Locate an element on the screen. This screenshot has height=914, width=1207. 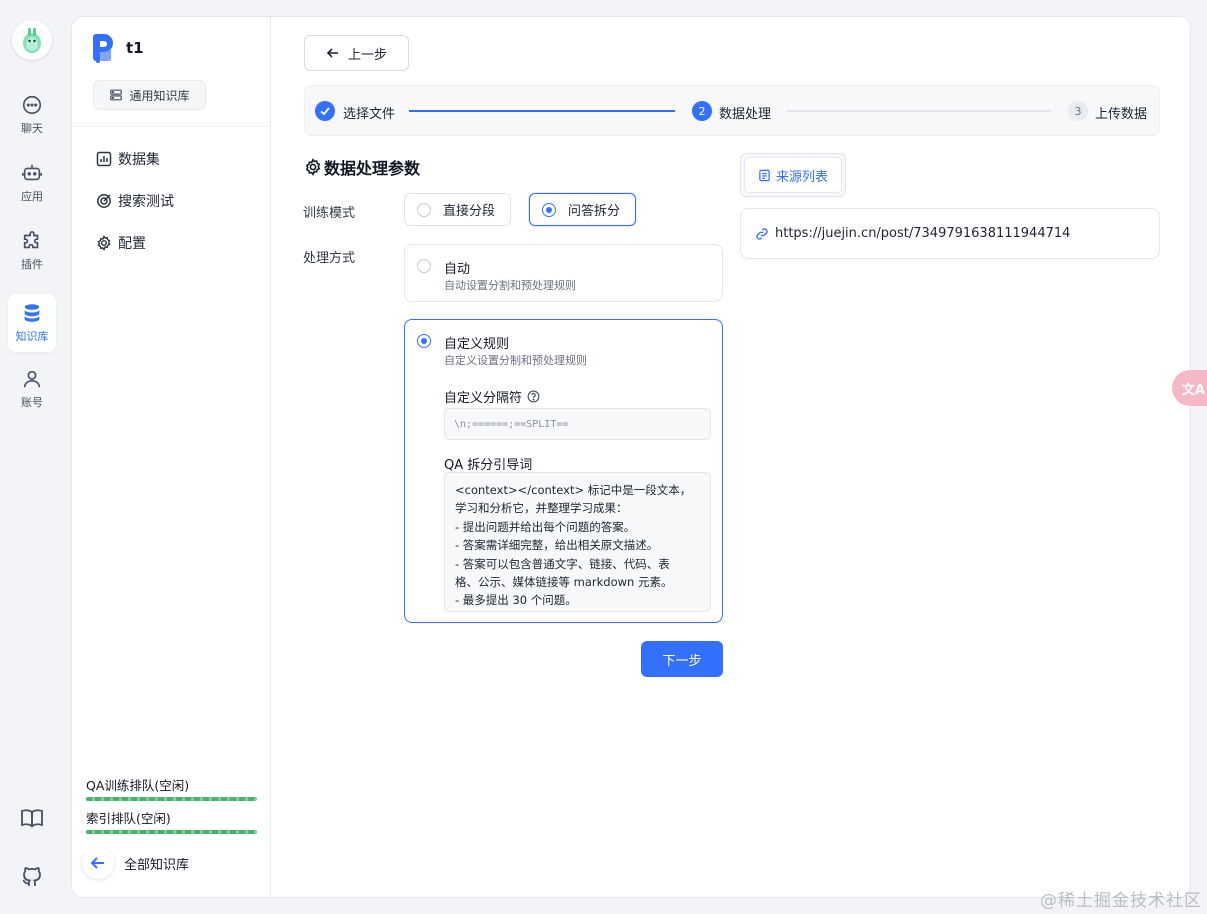
sidebar-item-config: 配置 is located at coordinates (121, 243).